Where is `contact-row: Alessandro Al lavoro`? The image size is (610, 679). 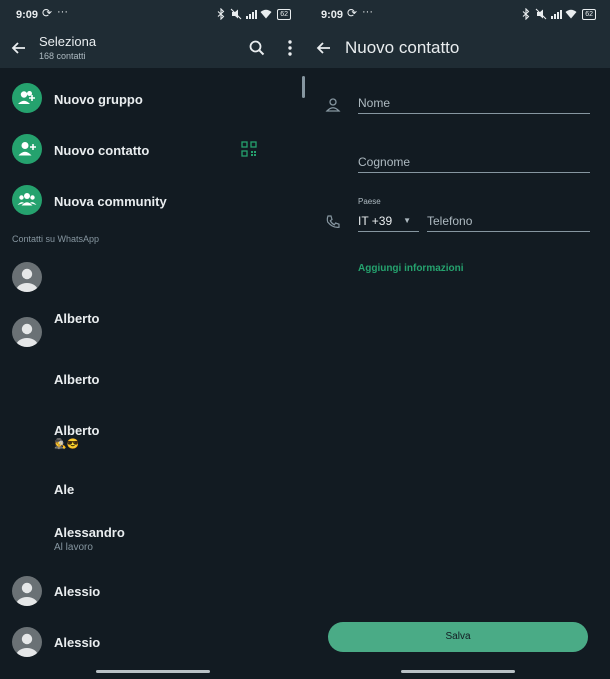 contact-row: Alessandro Al lavoro is located at coordinates (152, 539).